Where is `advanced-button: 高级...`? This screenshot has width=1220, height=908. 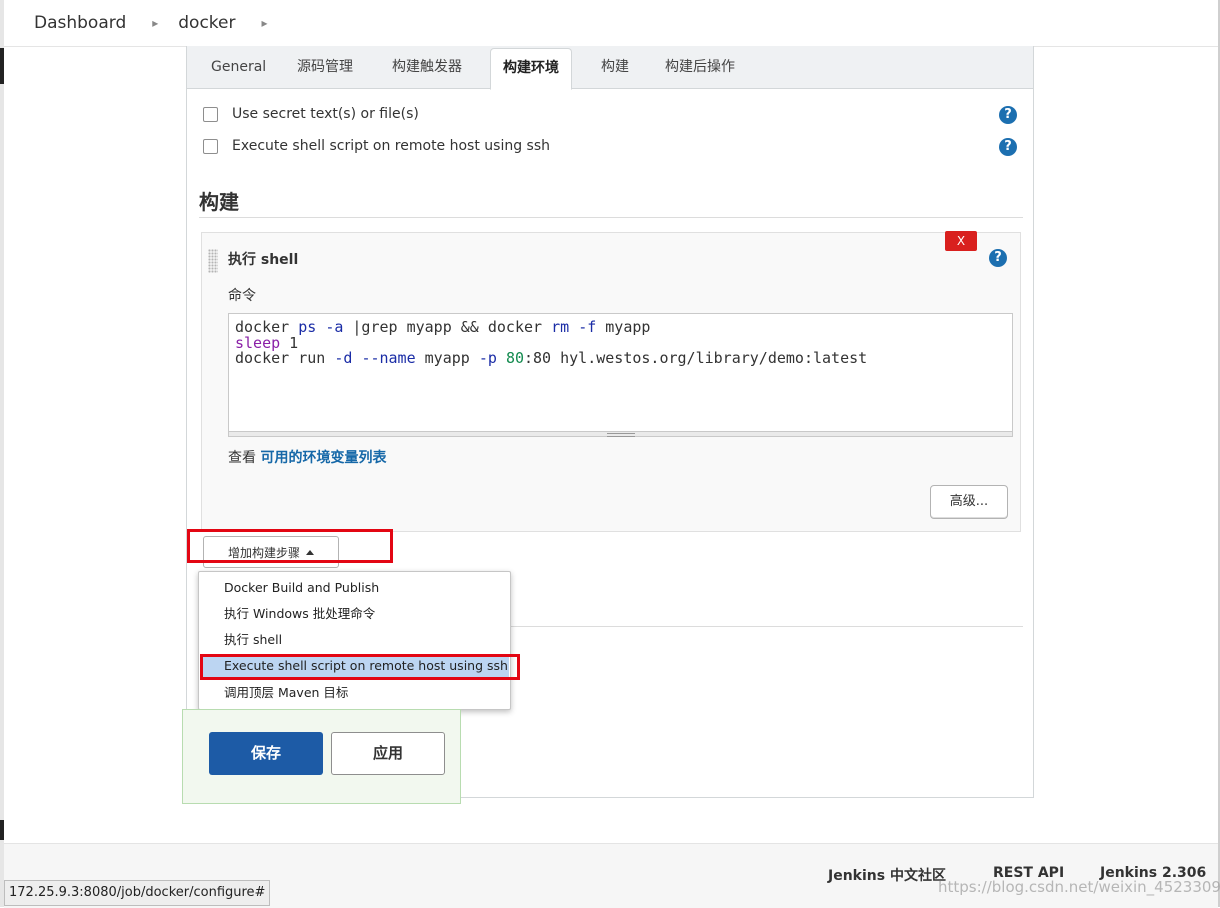 advanced-button: 高级... is located at coordinates (969, 502).